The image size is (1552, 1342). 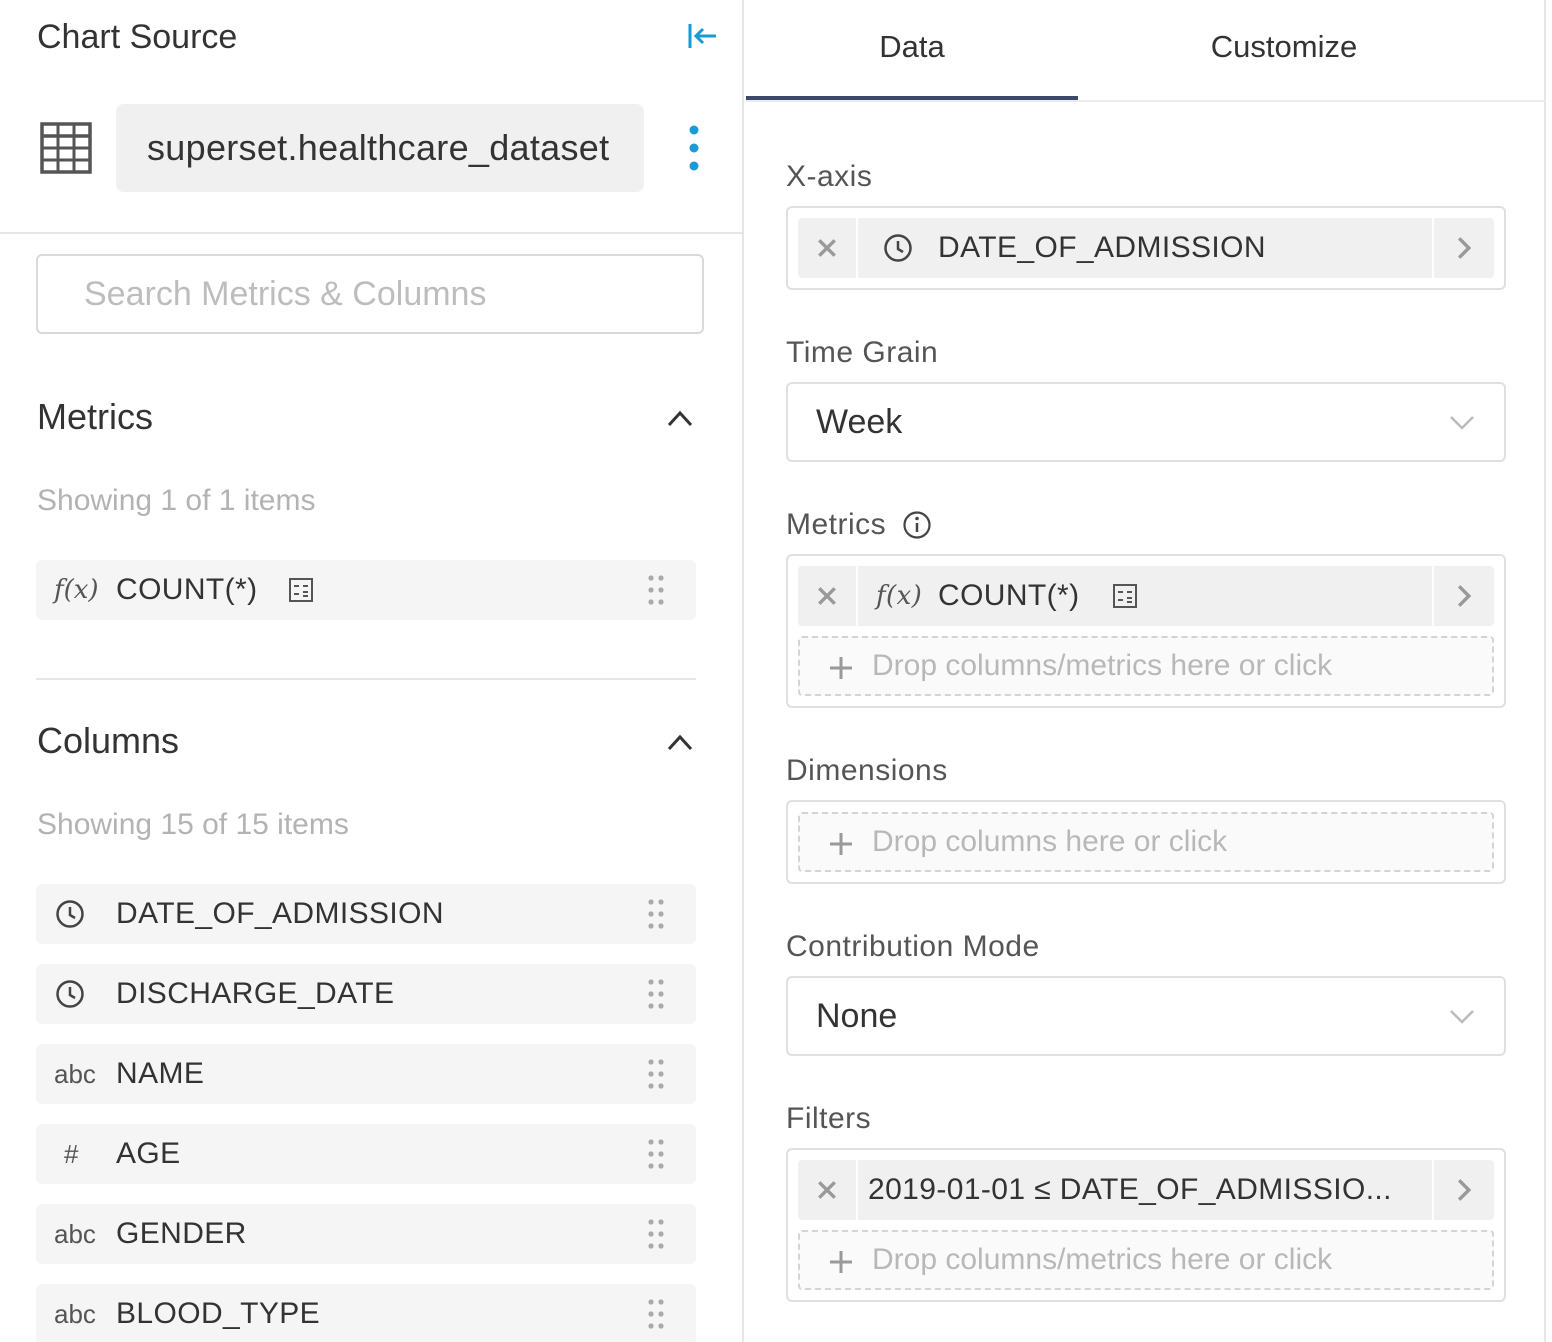 I want to click on x-axis-control: DATE_OF_ADMISSION, so click(x=1146, y=248).